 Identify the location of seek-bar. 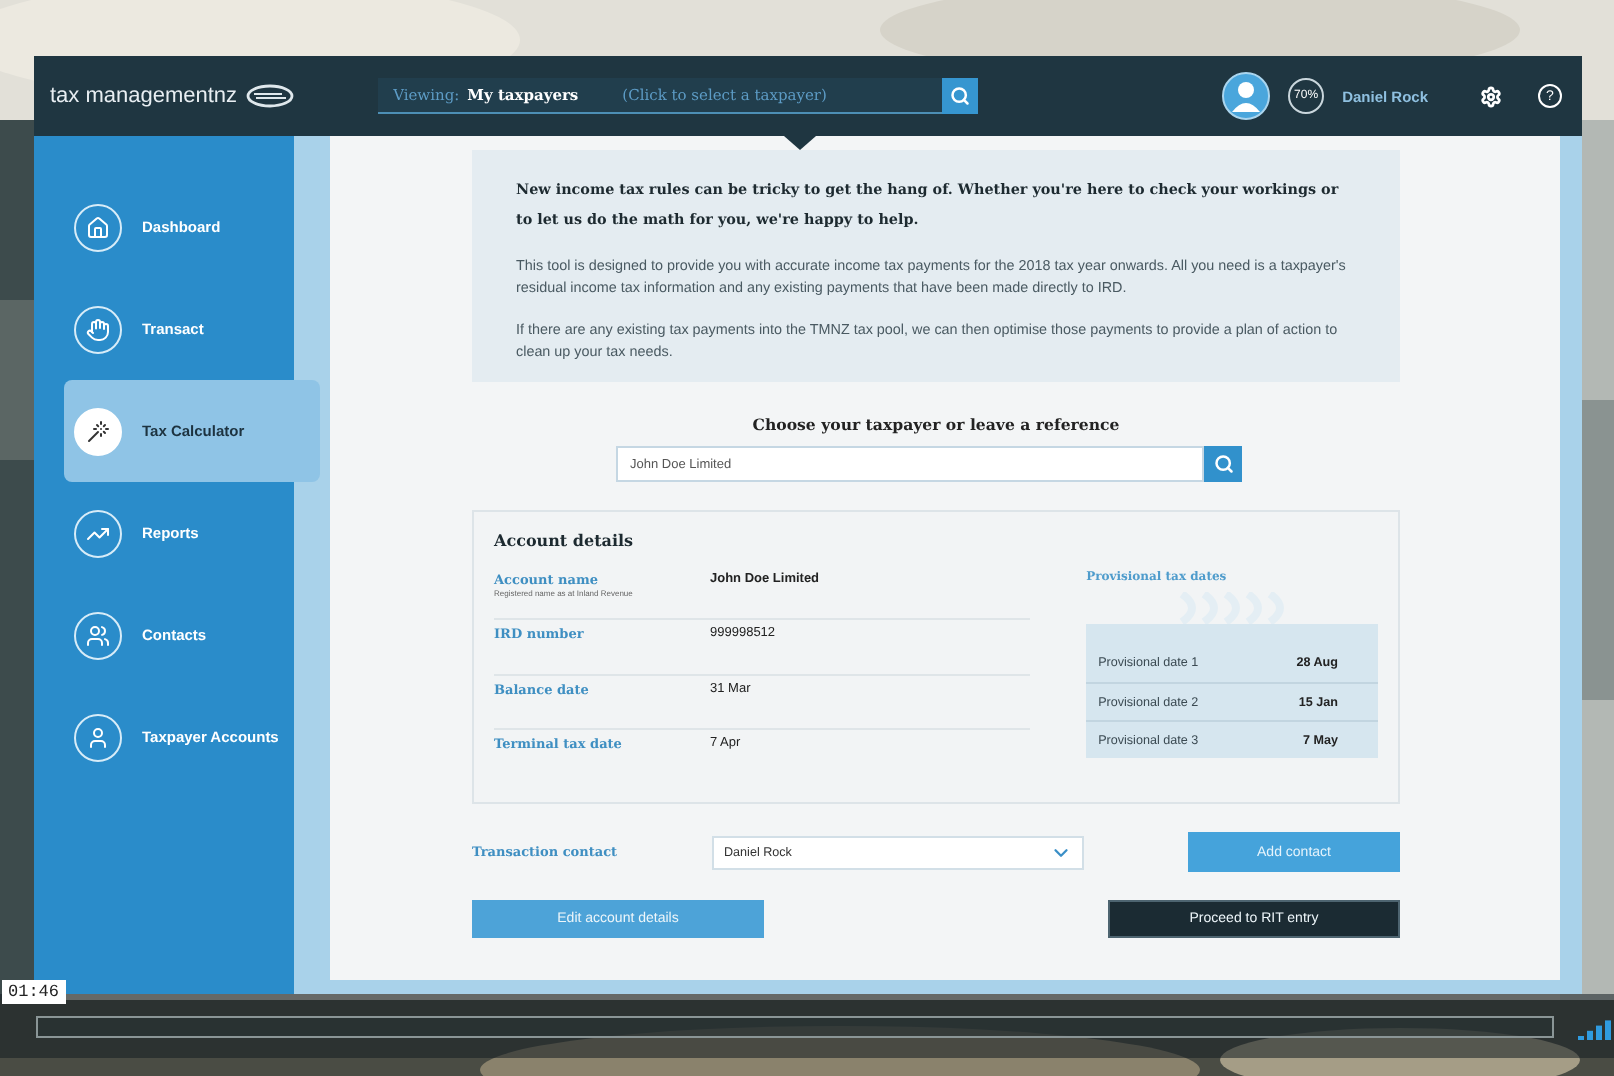
(795, 1027).